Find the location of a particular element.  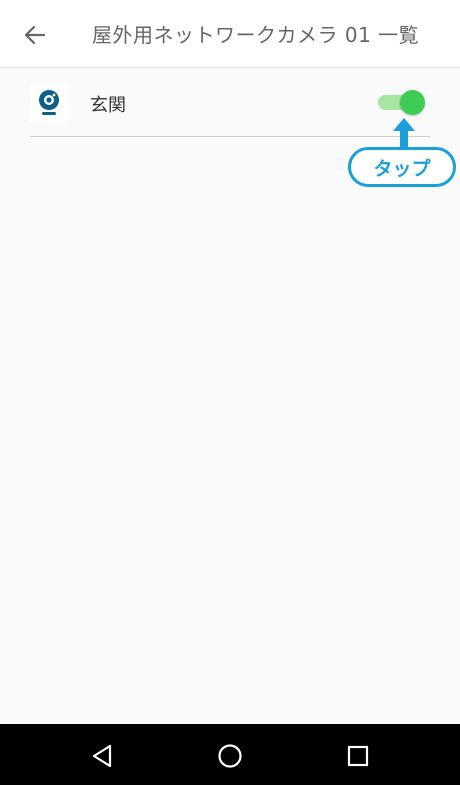

app-bar: 屋外用ネットワークカメラ 01 一覧 is located at coordinates (230, 34).